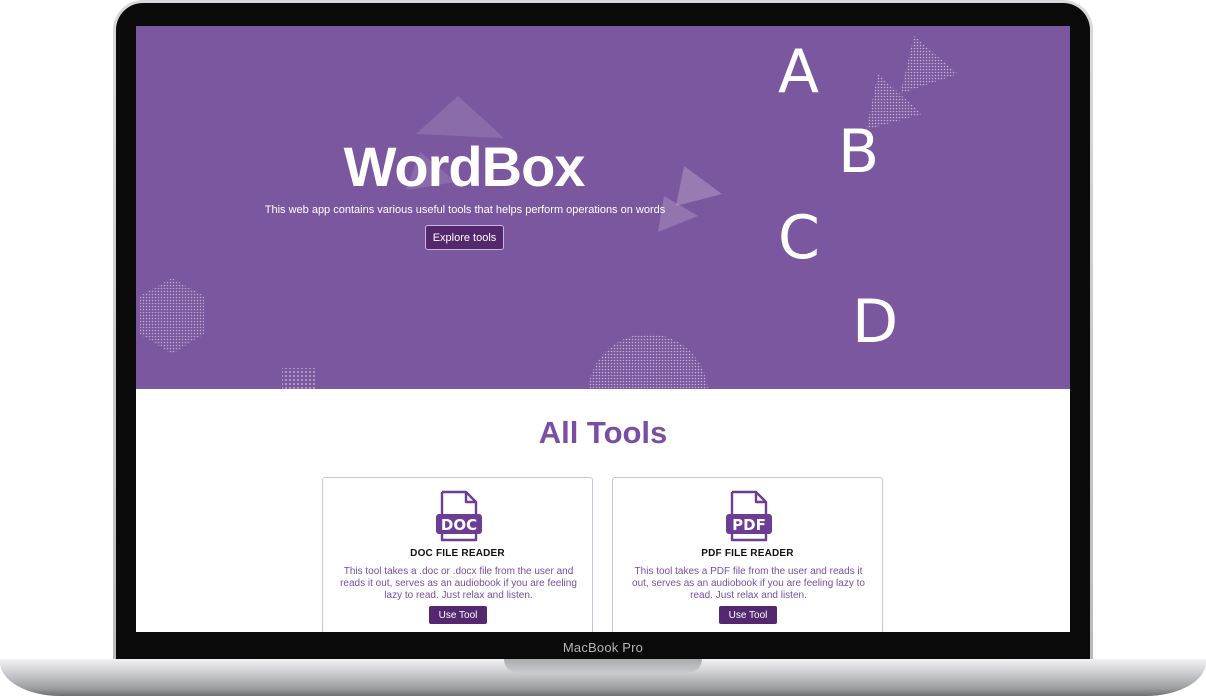  What do you see at coordinates (299, 378) in the screenshot?
I see `dotted-square-shape` at bounding box center [299, 378].